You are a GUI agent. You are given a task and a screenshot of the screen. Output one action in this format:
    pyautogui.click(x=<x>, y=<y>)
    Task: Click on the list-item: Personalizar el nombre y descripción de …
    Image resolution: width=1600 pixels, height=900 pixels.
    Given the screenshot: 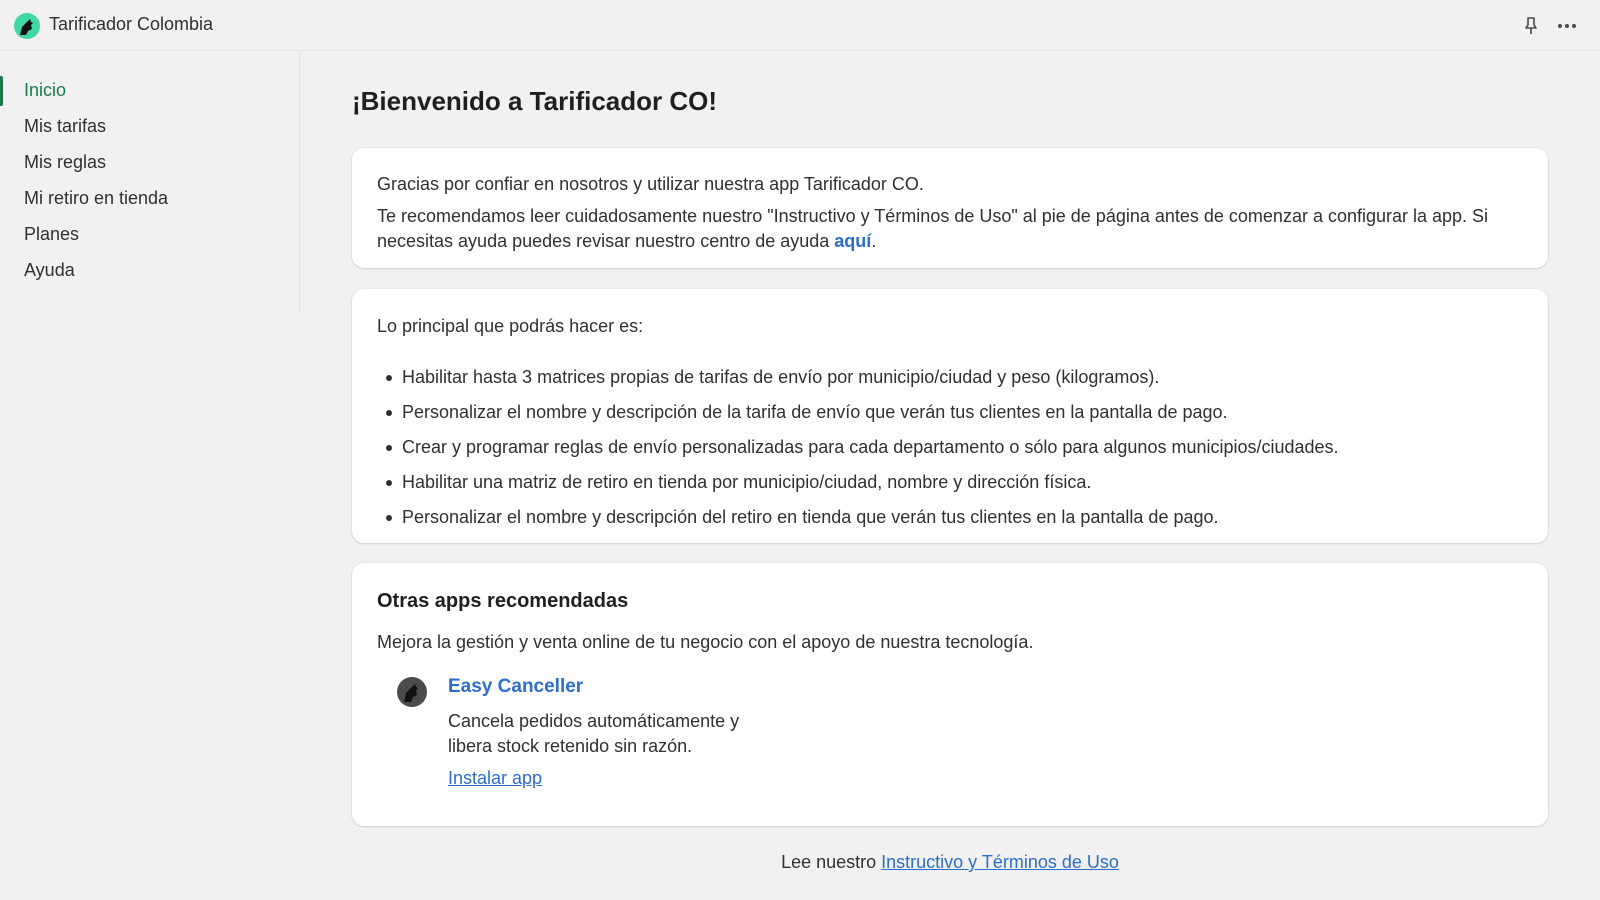 What is the action you would take?
    pyautogui.click(x=858, y=417)
    